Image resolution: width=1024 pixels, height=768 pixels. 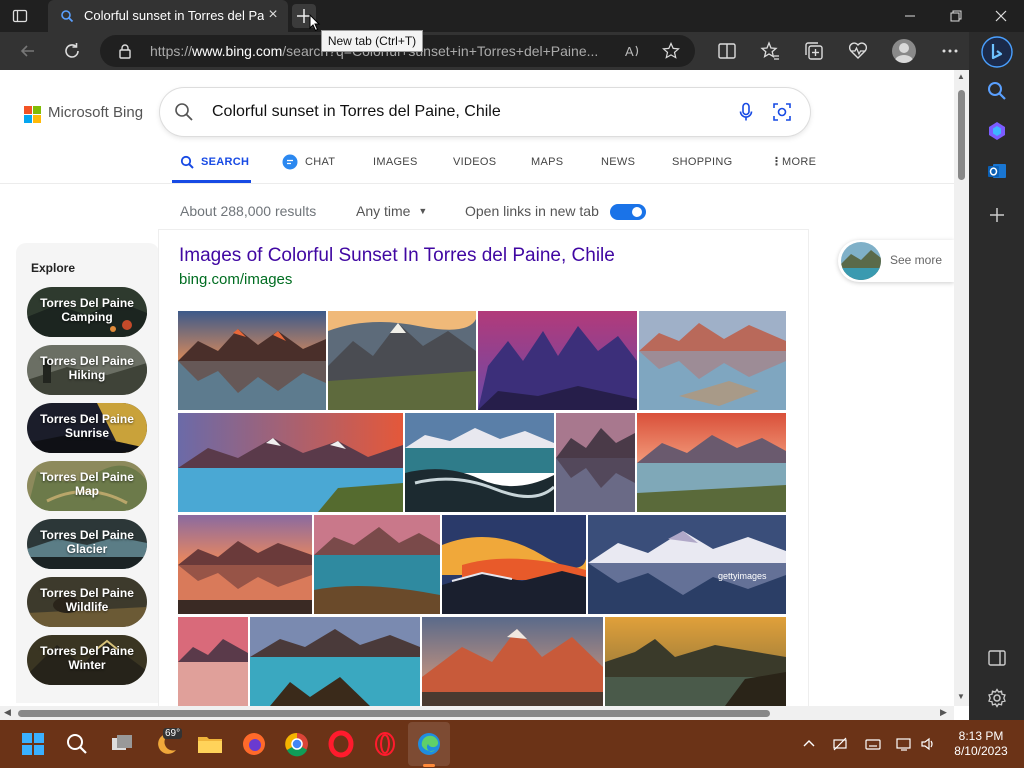 What do you see at coordinates (7, 712) in the screenshot?
I see `scroll-left-arrow-icon: ◀` at bounding box center [7, 712].